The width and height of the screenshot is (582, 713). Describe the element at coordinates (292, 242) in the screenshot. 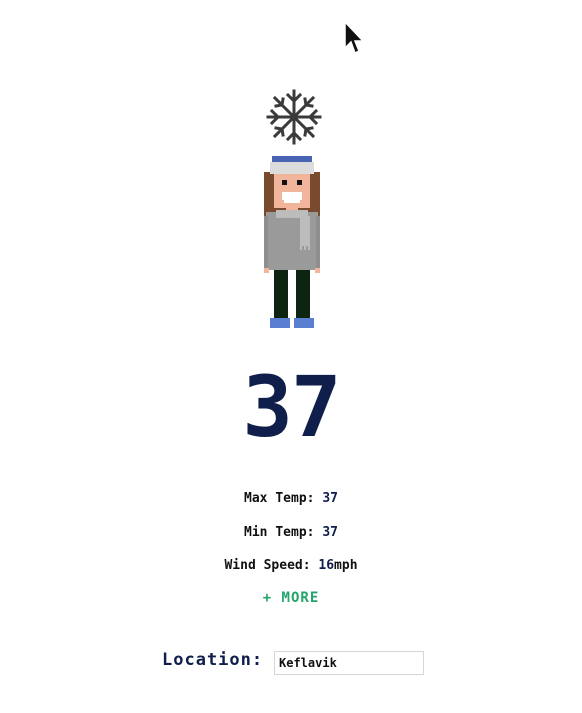

I see `avatar-character` at that location.